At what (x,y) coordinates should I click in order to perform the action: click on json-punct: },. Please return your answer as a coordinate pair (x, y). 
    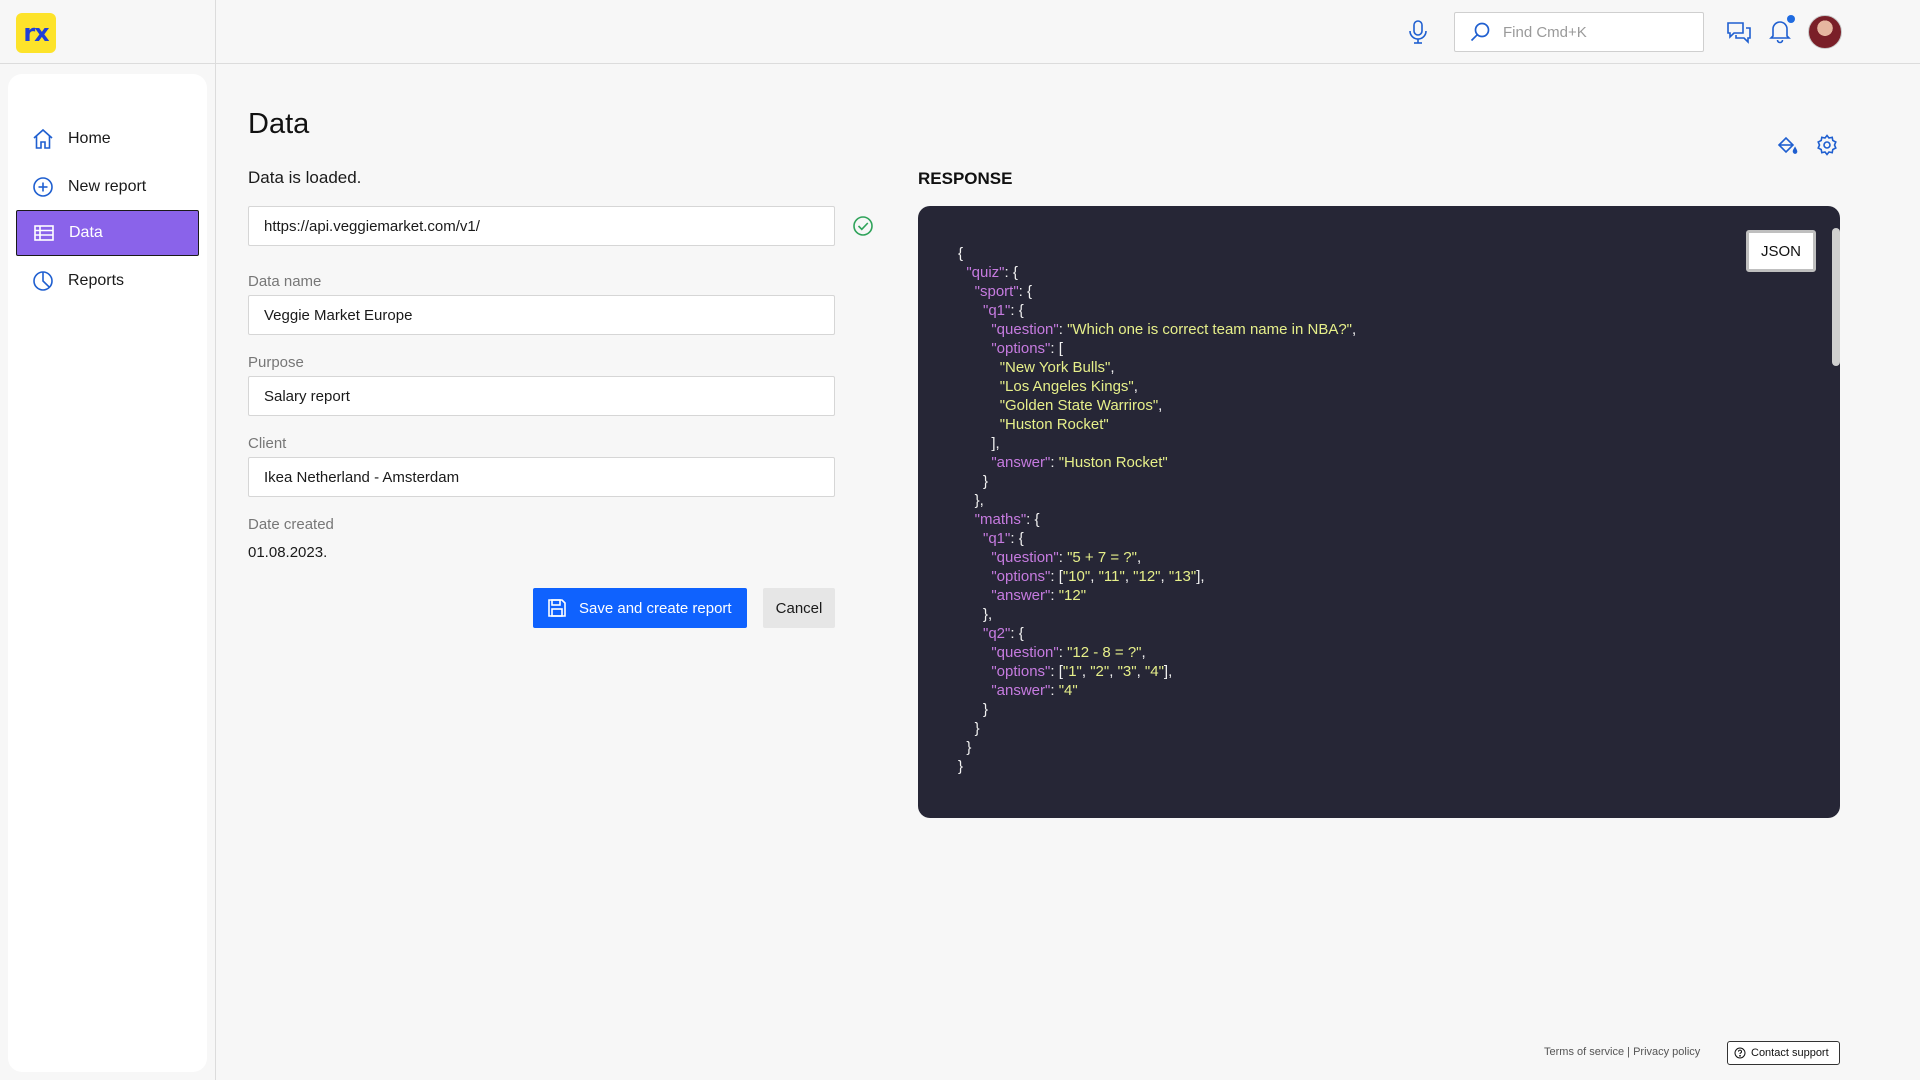
    Looking at the image, I should click on (971, 500).